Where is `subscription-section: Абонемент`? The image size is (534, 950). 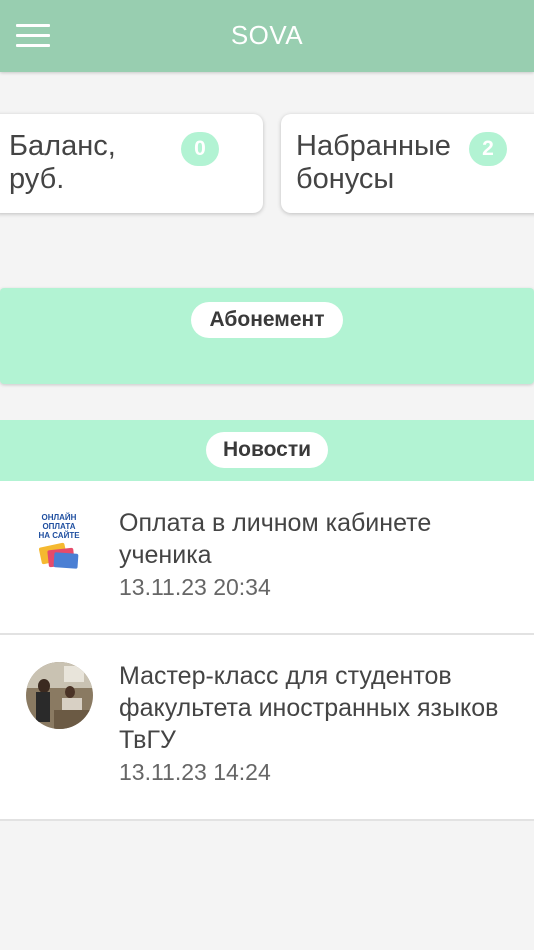 subscription-section: Абонемент is located at coordinates (267, 336).